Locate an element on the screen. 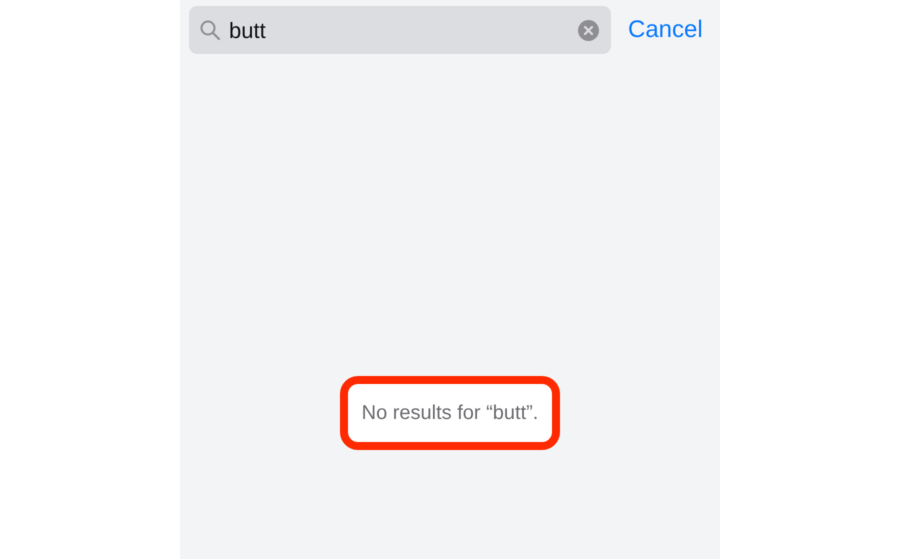 This screenshot has width=900, height=559. search-field: butt is located at coordinates (400, 30).